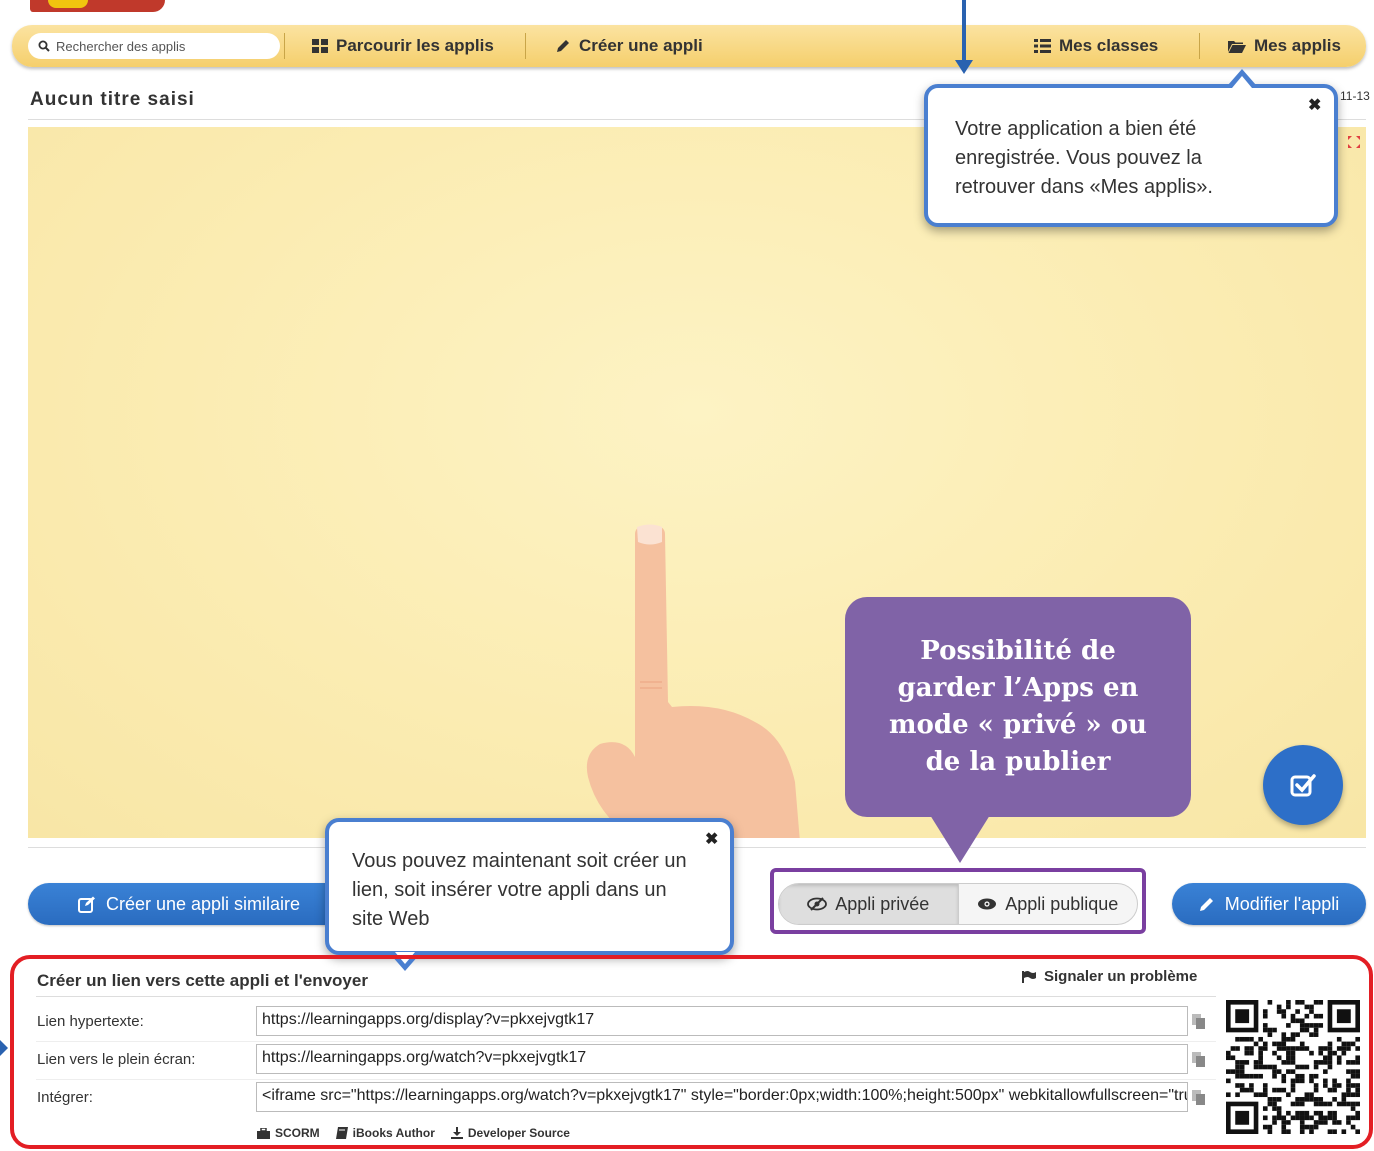 This screenshot has height=1151, width=1374. I want to click on pointing-hand-icon, so click(693, 681).